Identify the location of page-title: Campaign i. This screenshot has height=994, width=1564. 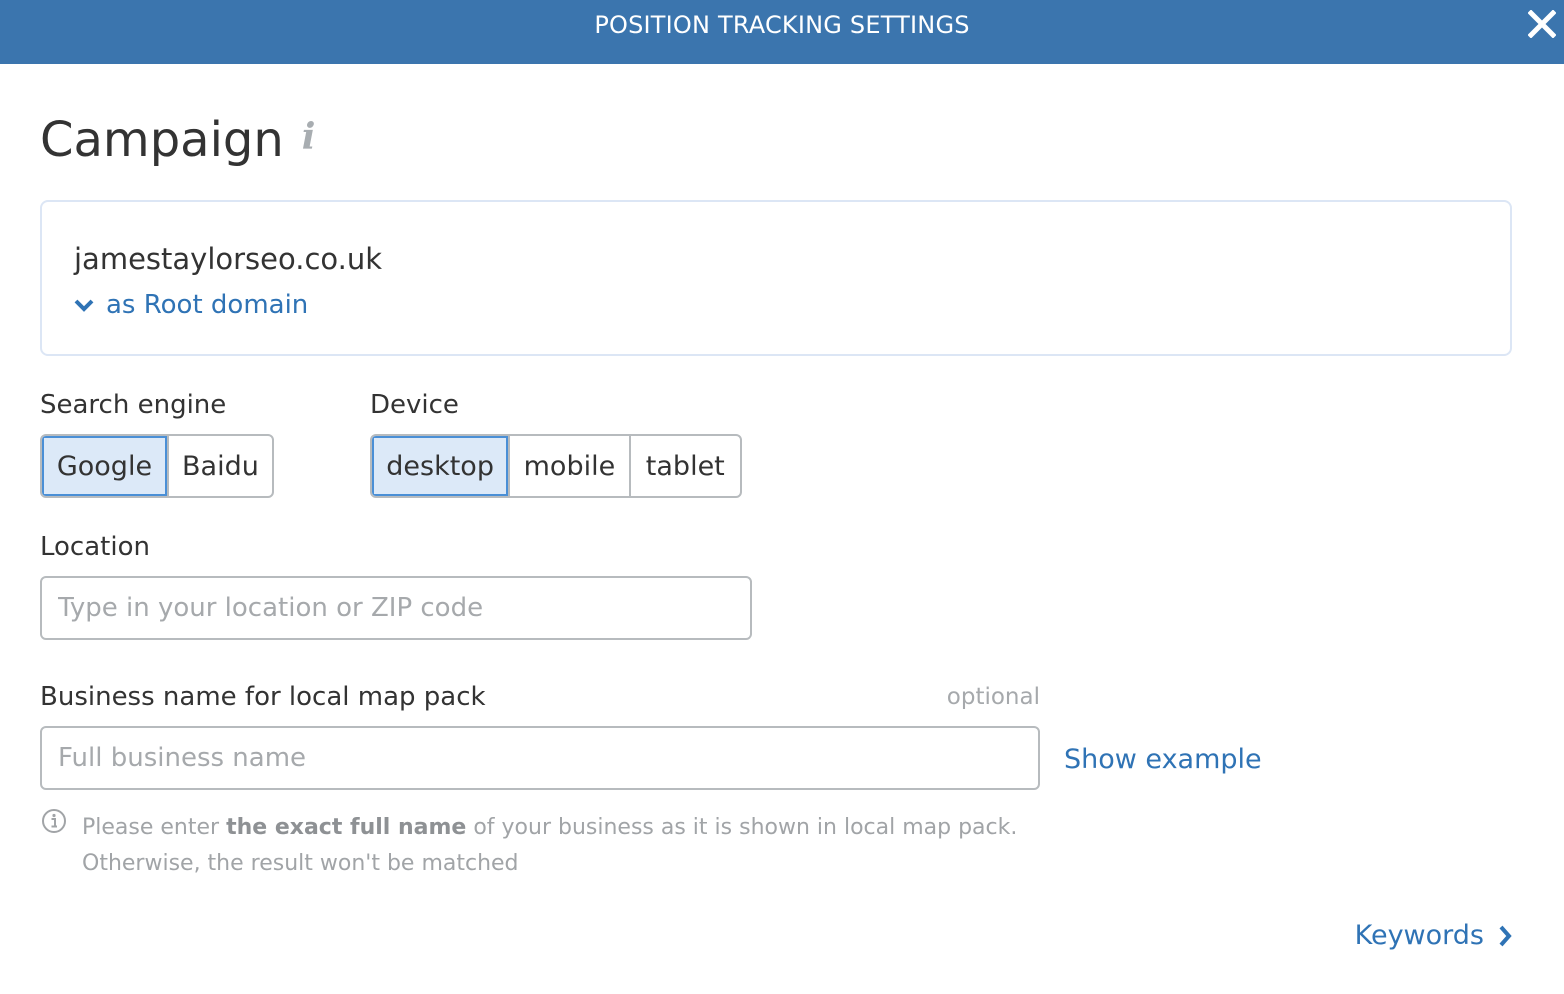
(177, 140).